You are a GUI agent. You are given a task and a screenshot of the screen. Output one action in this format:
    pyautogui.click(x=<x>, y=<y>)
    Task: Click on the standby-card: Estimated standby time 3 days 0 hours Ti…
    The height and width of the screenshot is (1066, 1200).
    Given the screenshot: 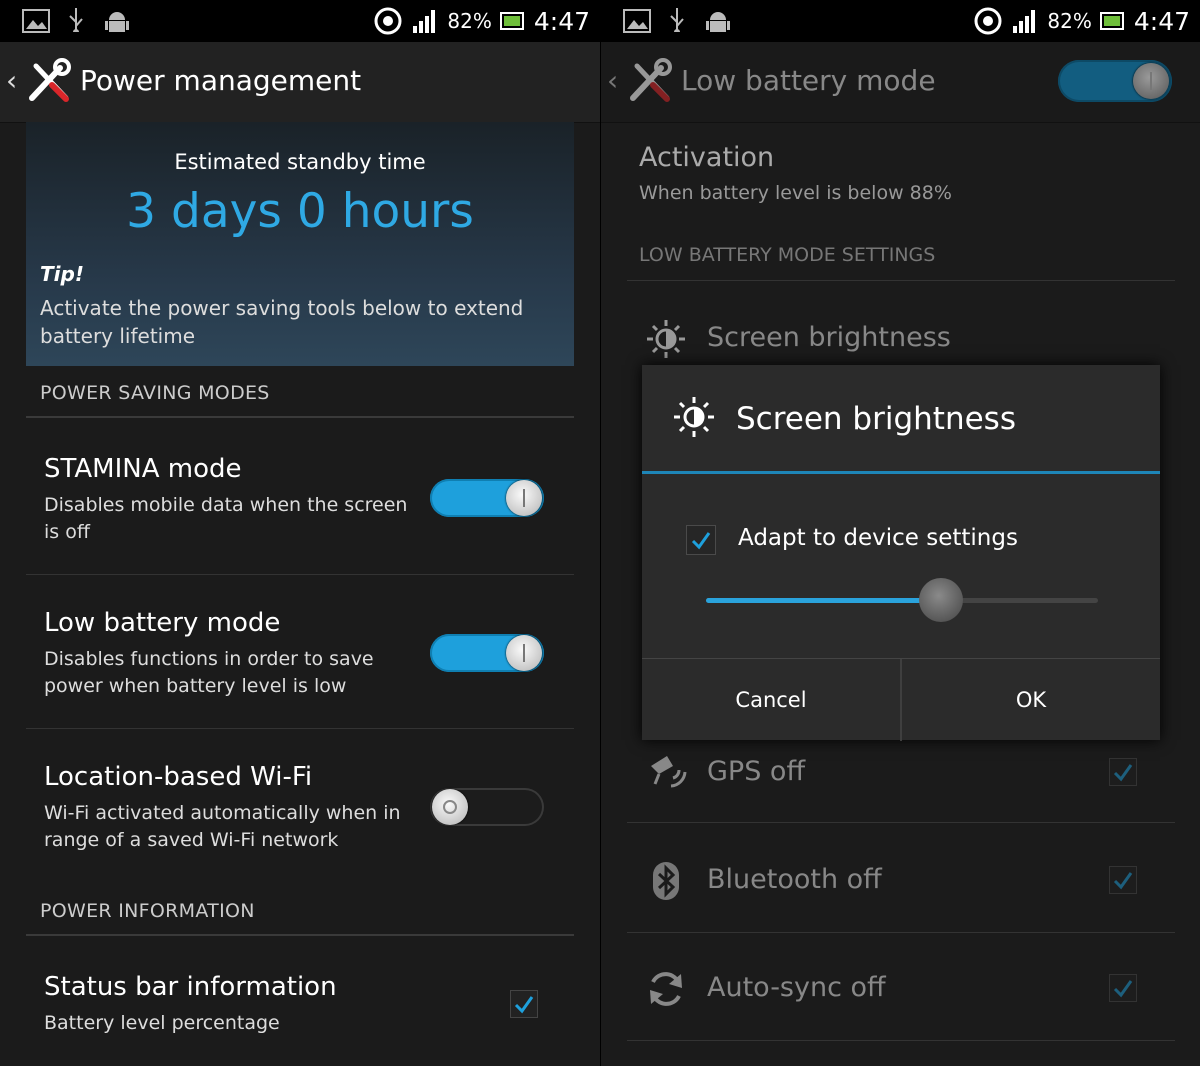 What is the action you would take?
    pyautogui.click(x=300, y=244)
    